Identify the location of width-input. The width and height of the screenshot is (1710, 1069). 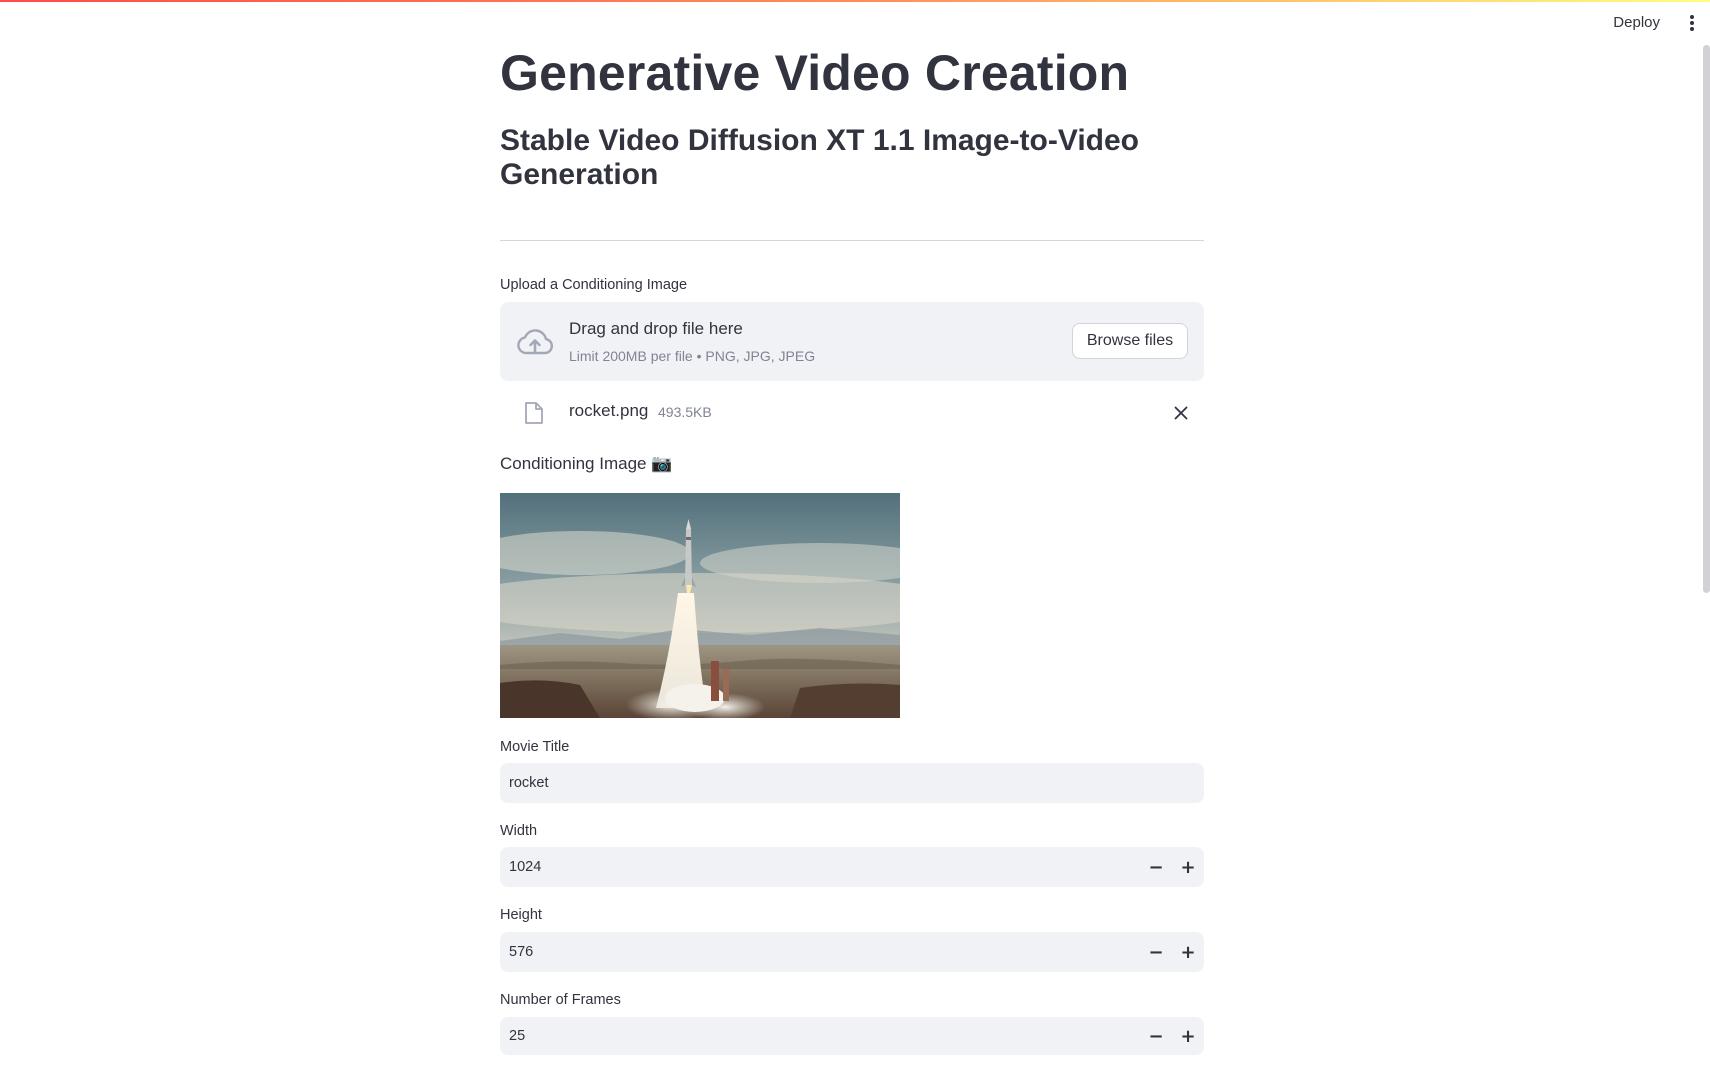
(800, 867).